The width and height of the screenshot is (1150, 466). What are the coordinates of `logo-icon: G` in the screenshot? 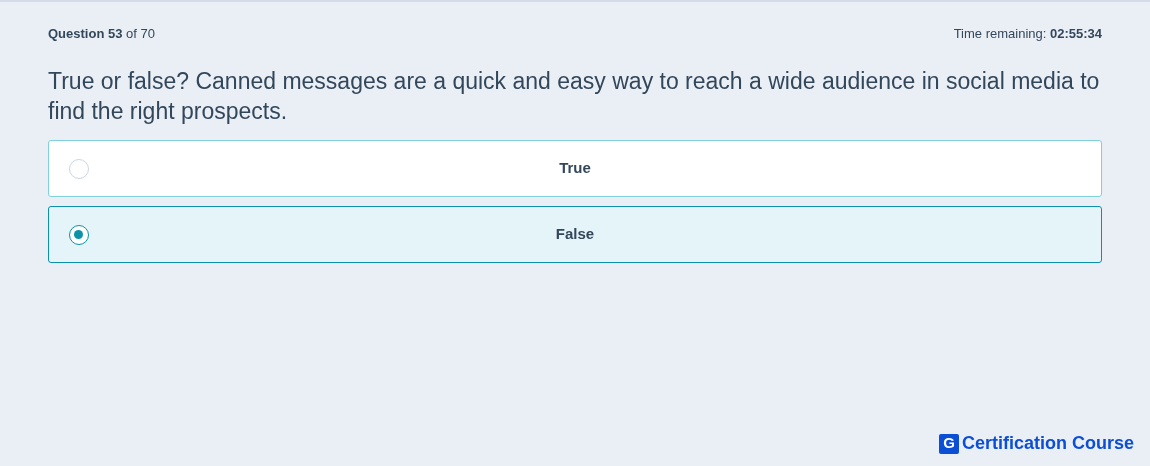 It's located at (948, 443).